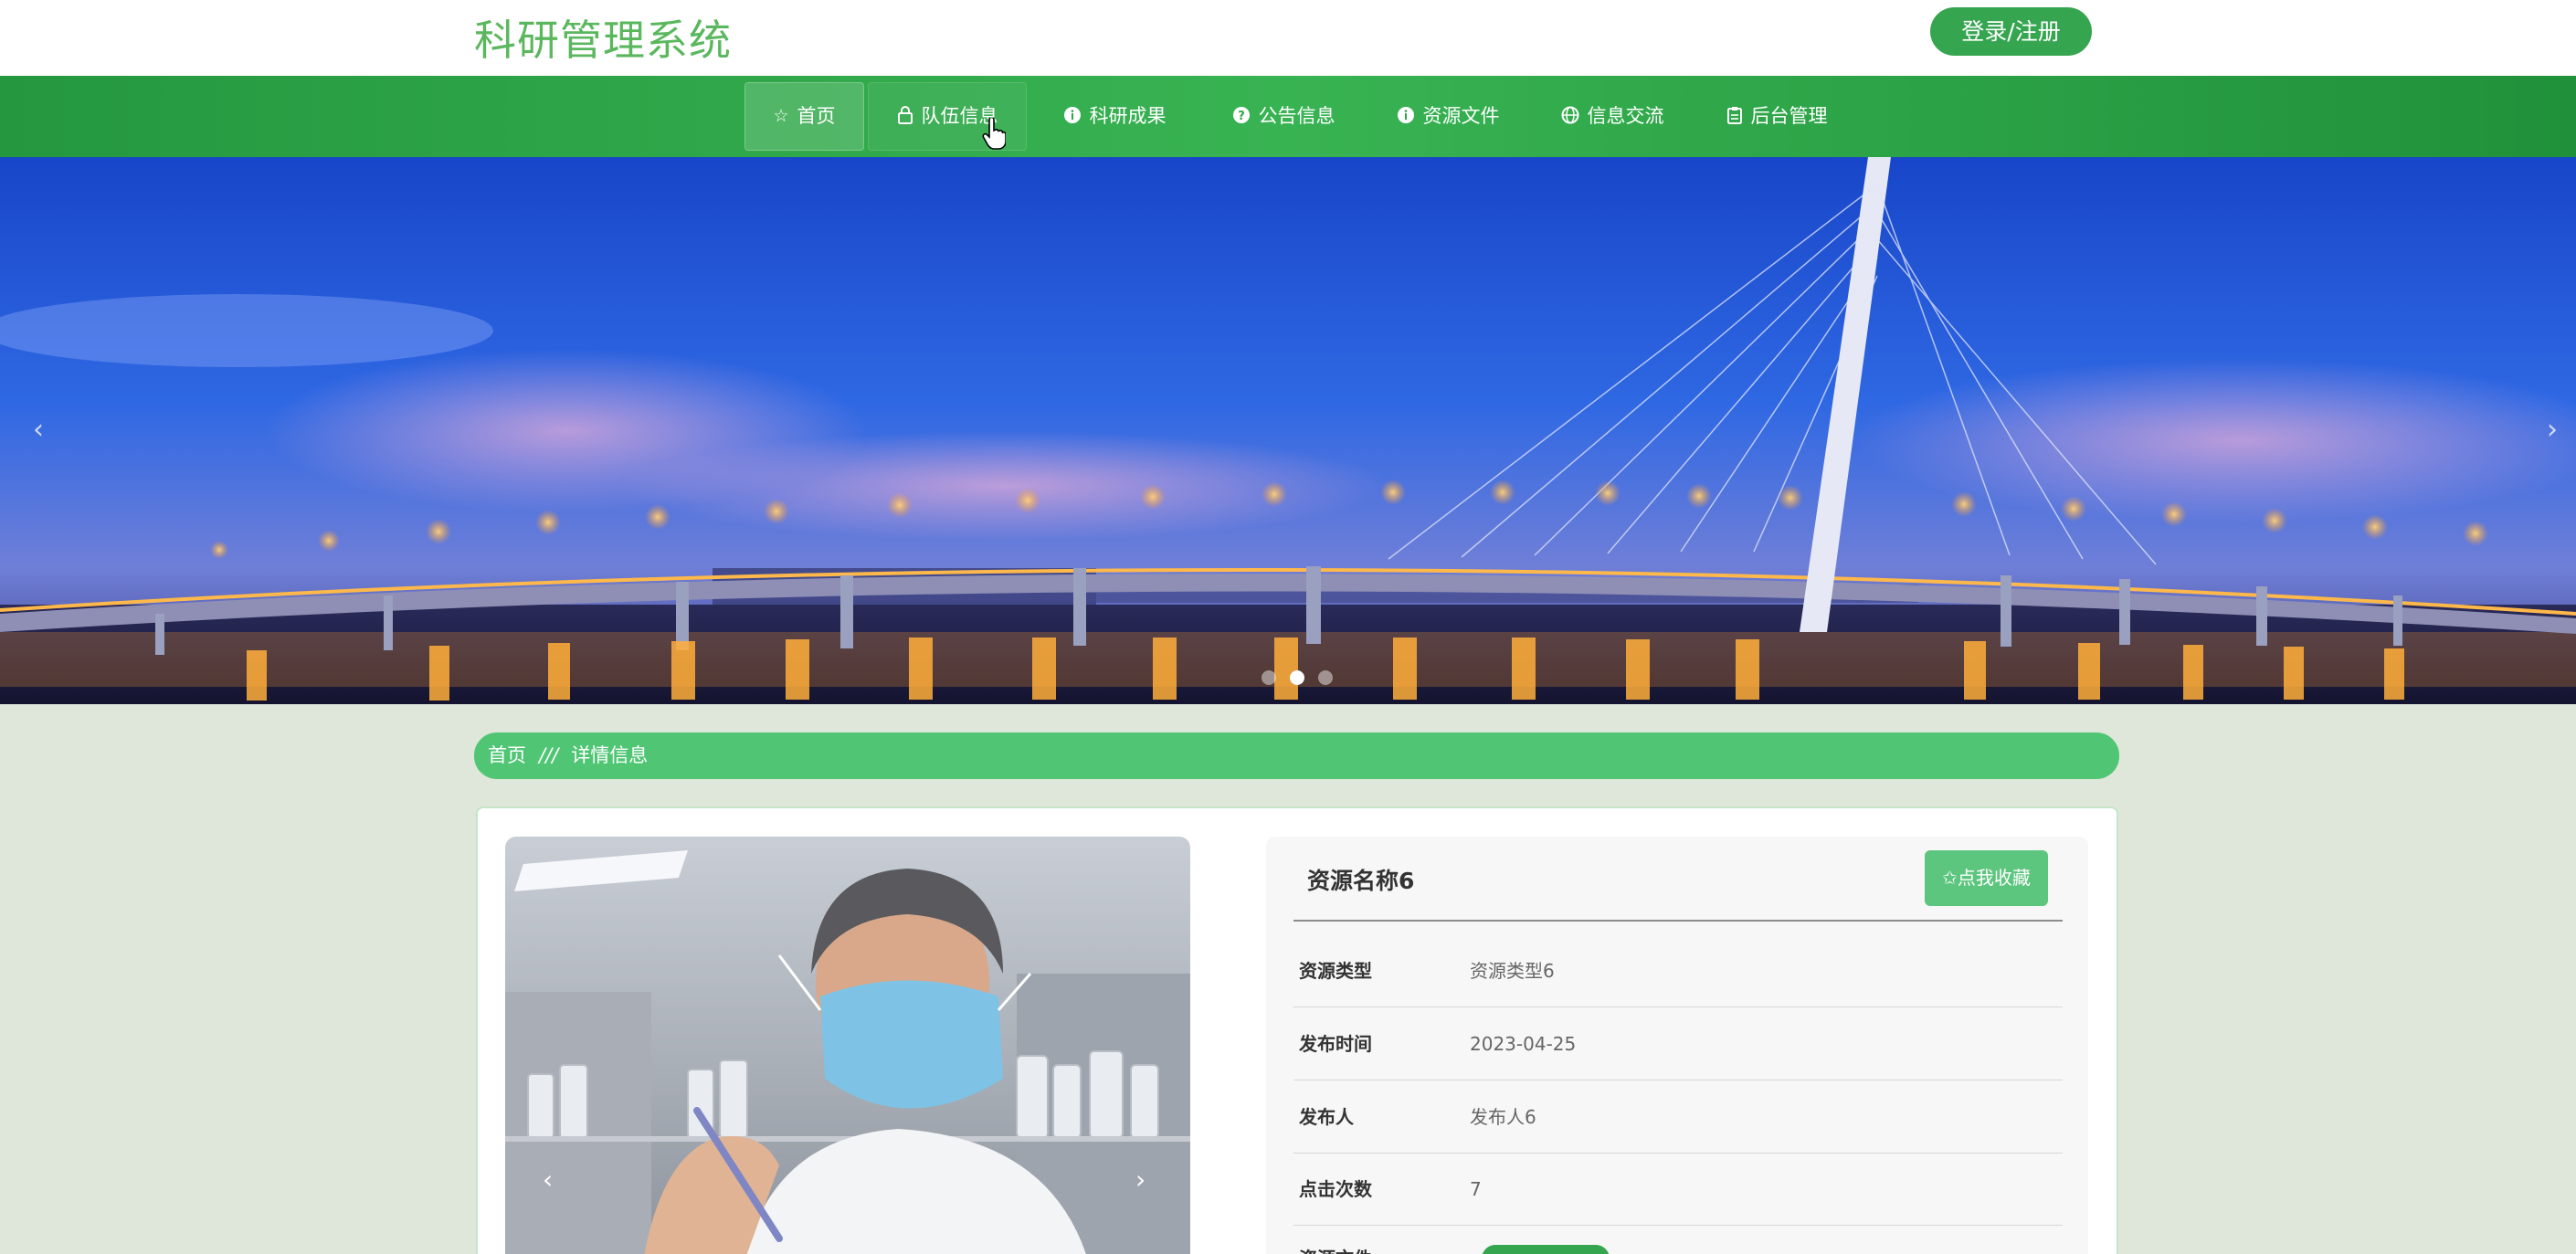 The image size is (2576, 1254). Describe the element at coordinates (1335, 1249) in the screenshot. I see `resource-file-label: 资源文件` at that location.